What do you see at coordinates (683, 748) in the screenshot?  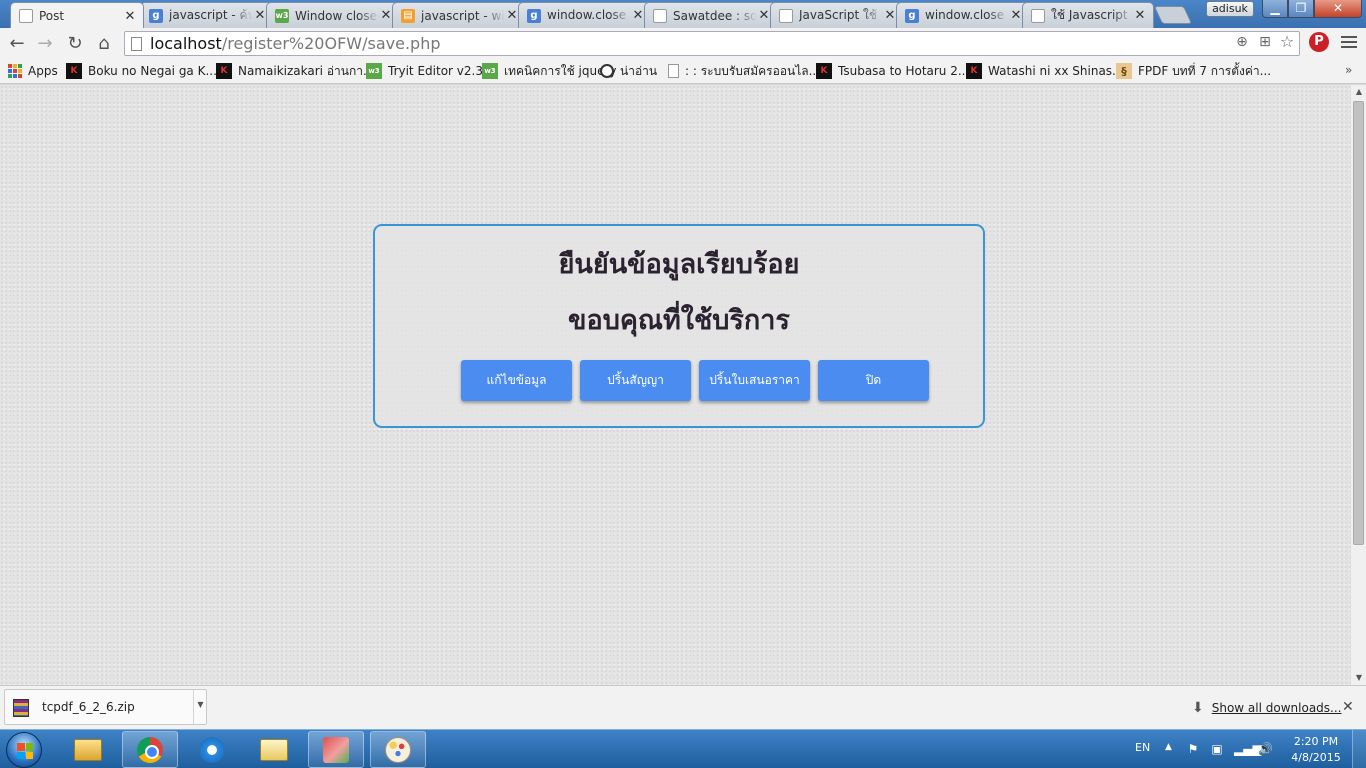 I see `windows-taskbar: EN ▲ ⚑ ▣ ▂▄▆ 🔊 2:20 PM 4/8/2015` at bounding box center [683, 748].